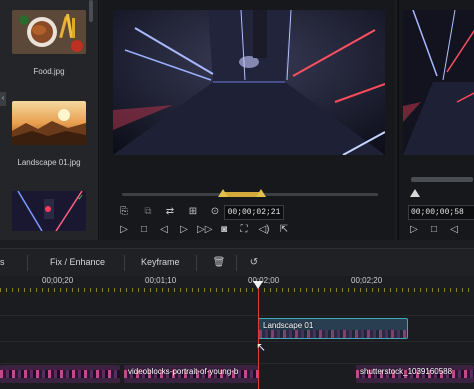  I want to click on mark-out-handle, so click(261, 193).